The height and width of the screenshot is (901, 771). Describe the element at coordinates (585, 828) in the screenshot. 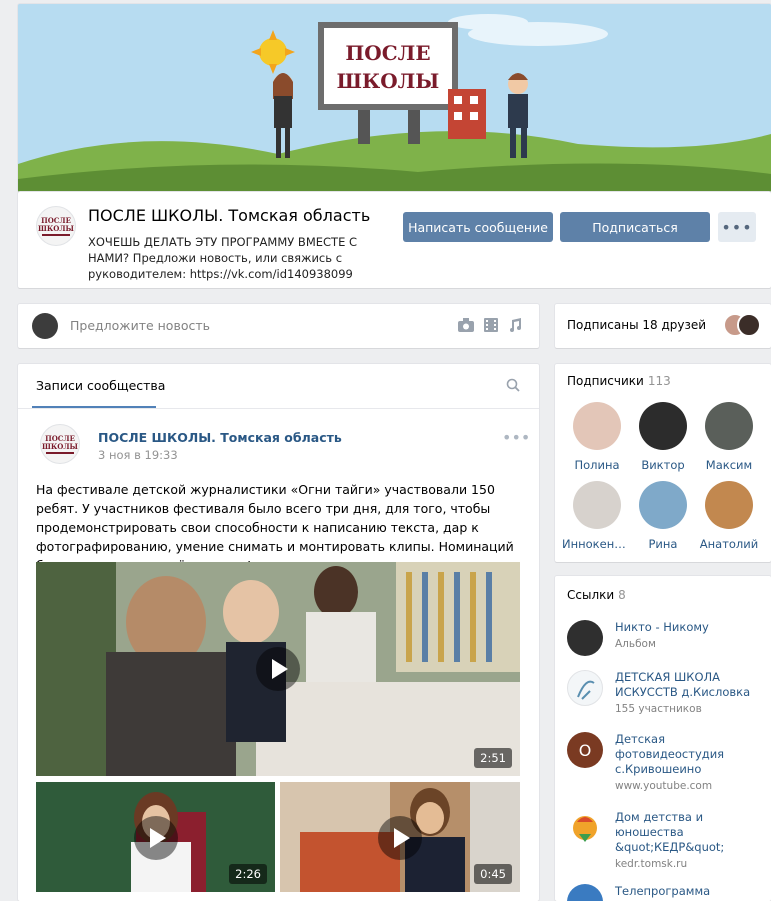

I see `rooster-icon` at that location.